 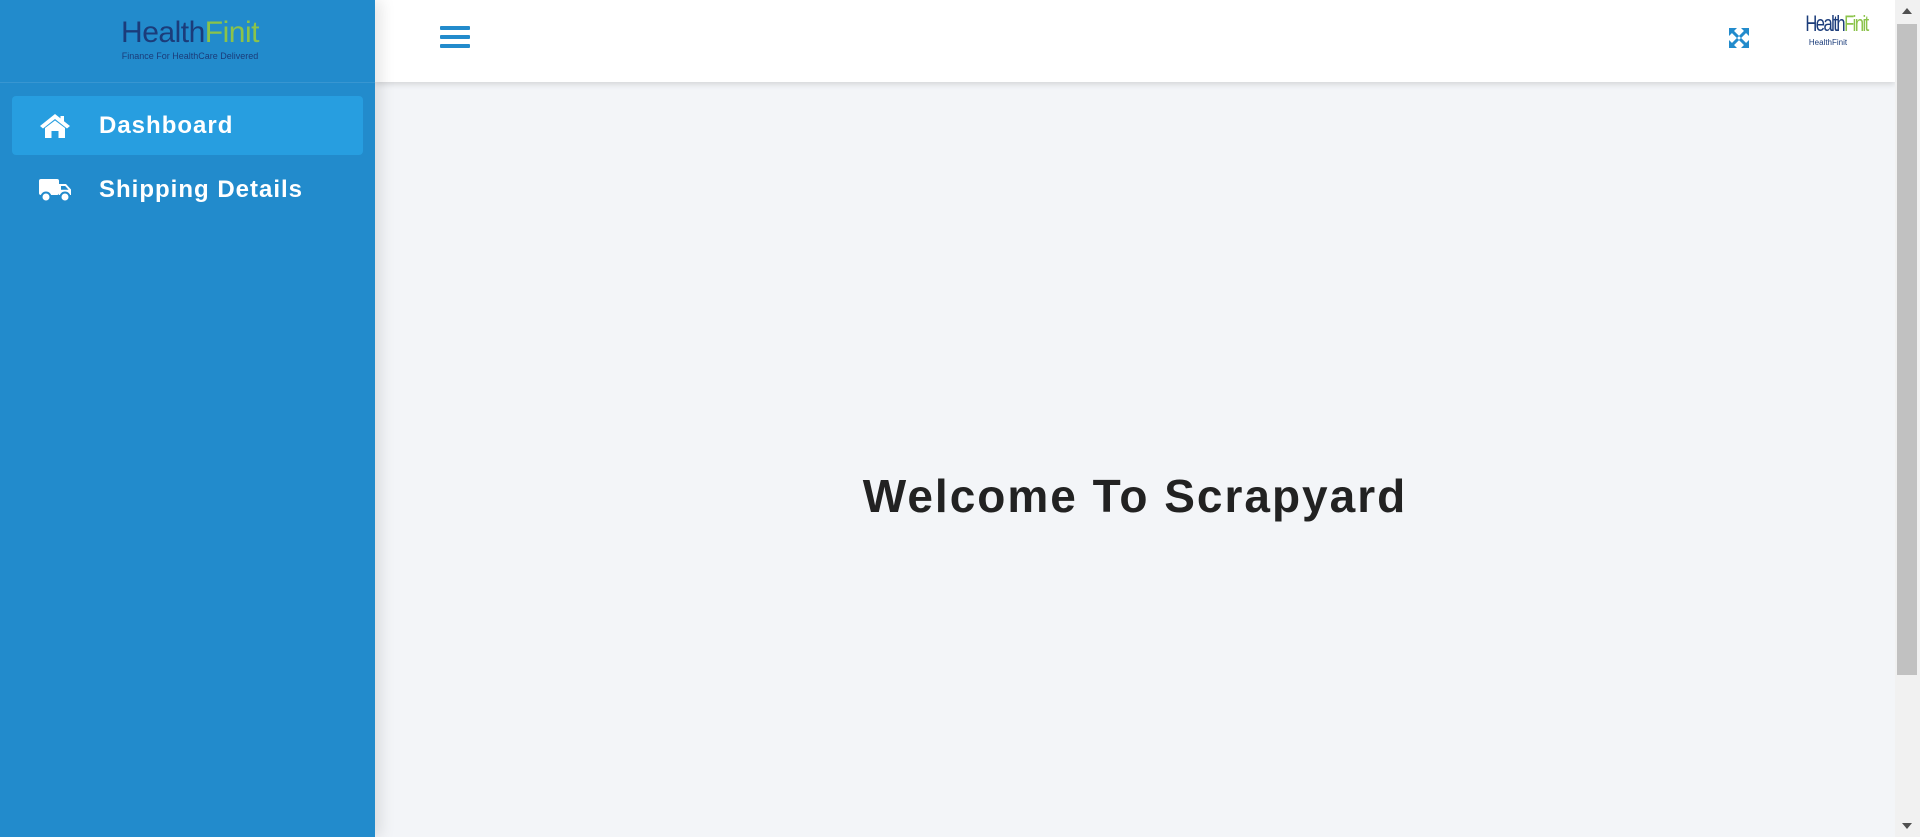 What do you see at coordinates (1837, 23) in the screenshot?
I see `profile-logo-name: HealthFinit` at bounding box center [1837, 23].